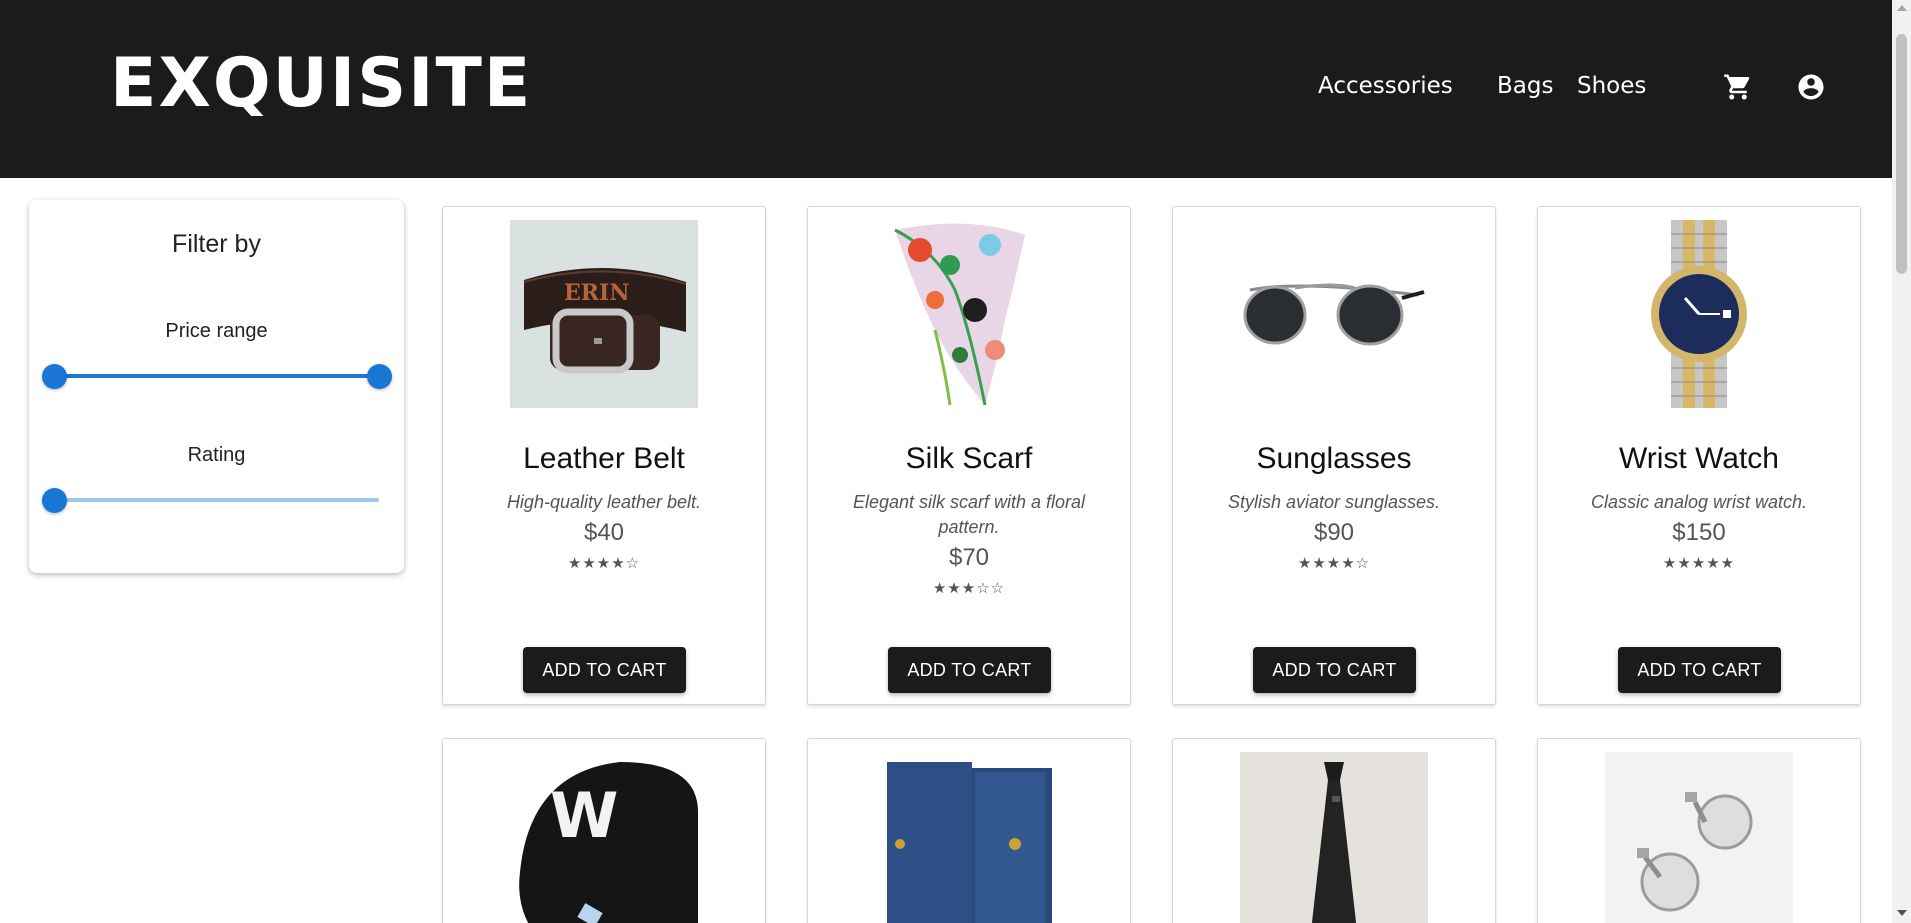 The image size is (1911, 923). What do you see at coordinates (216, 331) in the screenshot?
I see `price-range-label: Price range` at bounding box center [216, 331].